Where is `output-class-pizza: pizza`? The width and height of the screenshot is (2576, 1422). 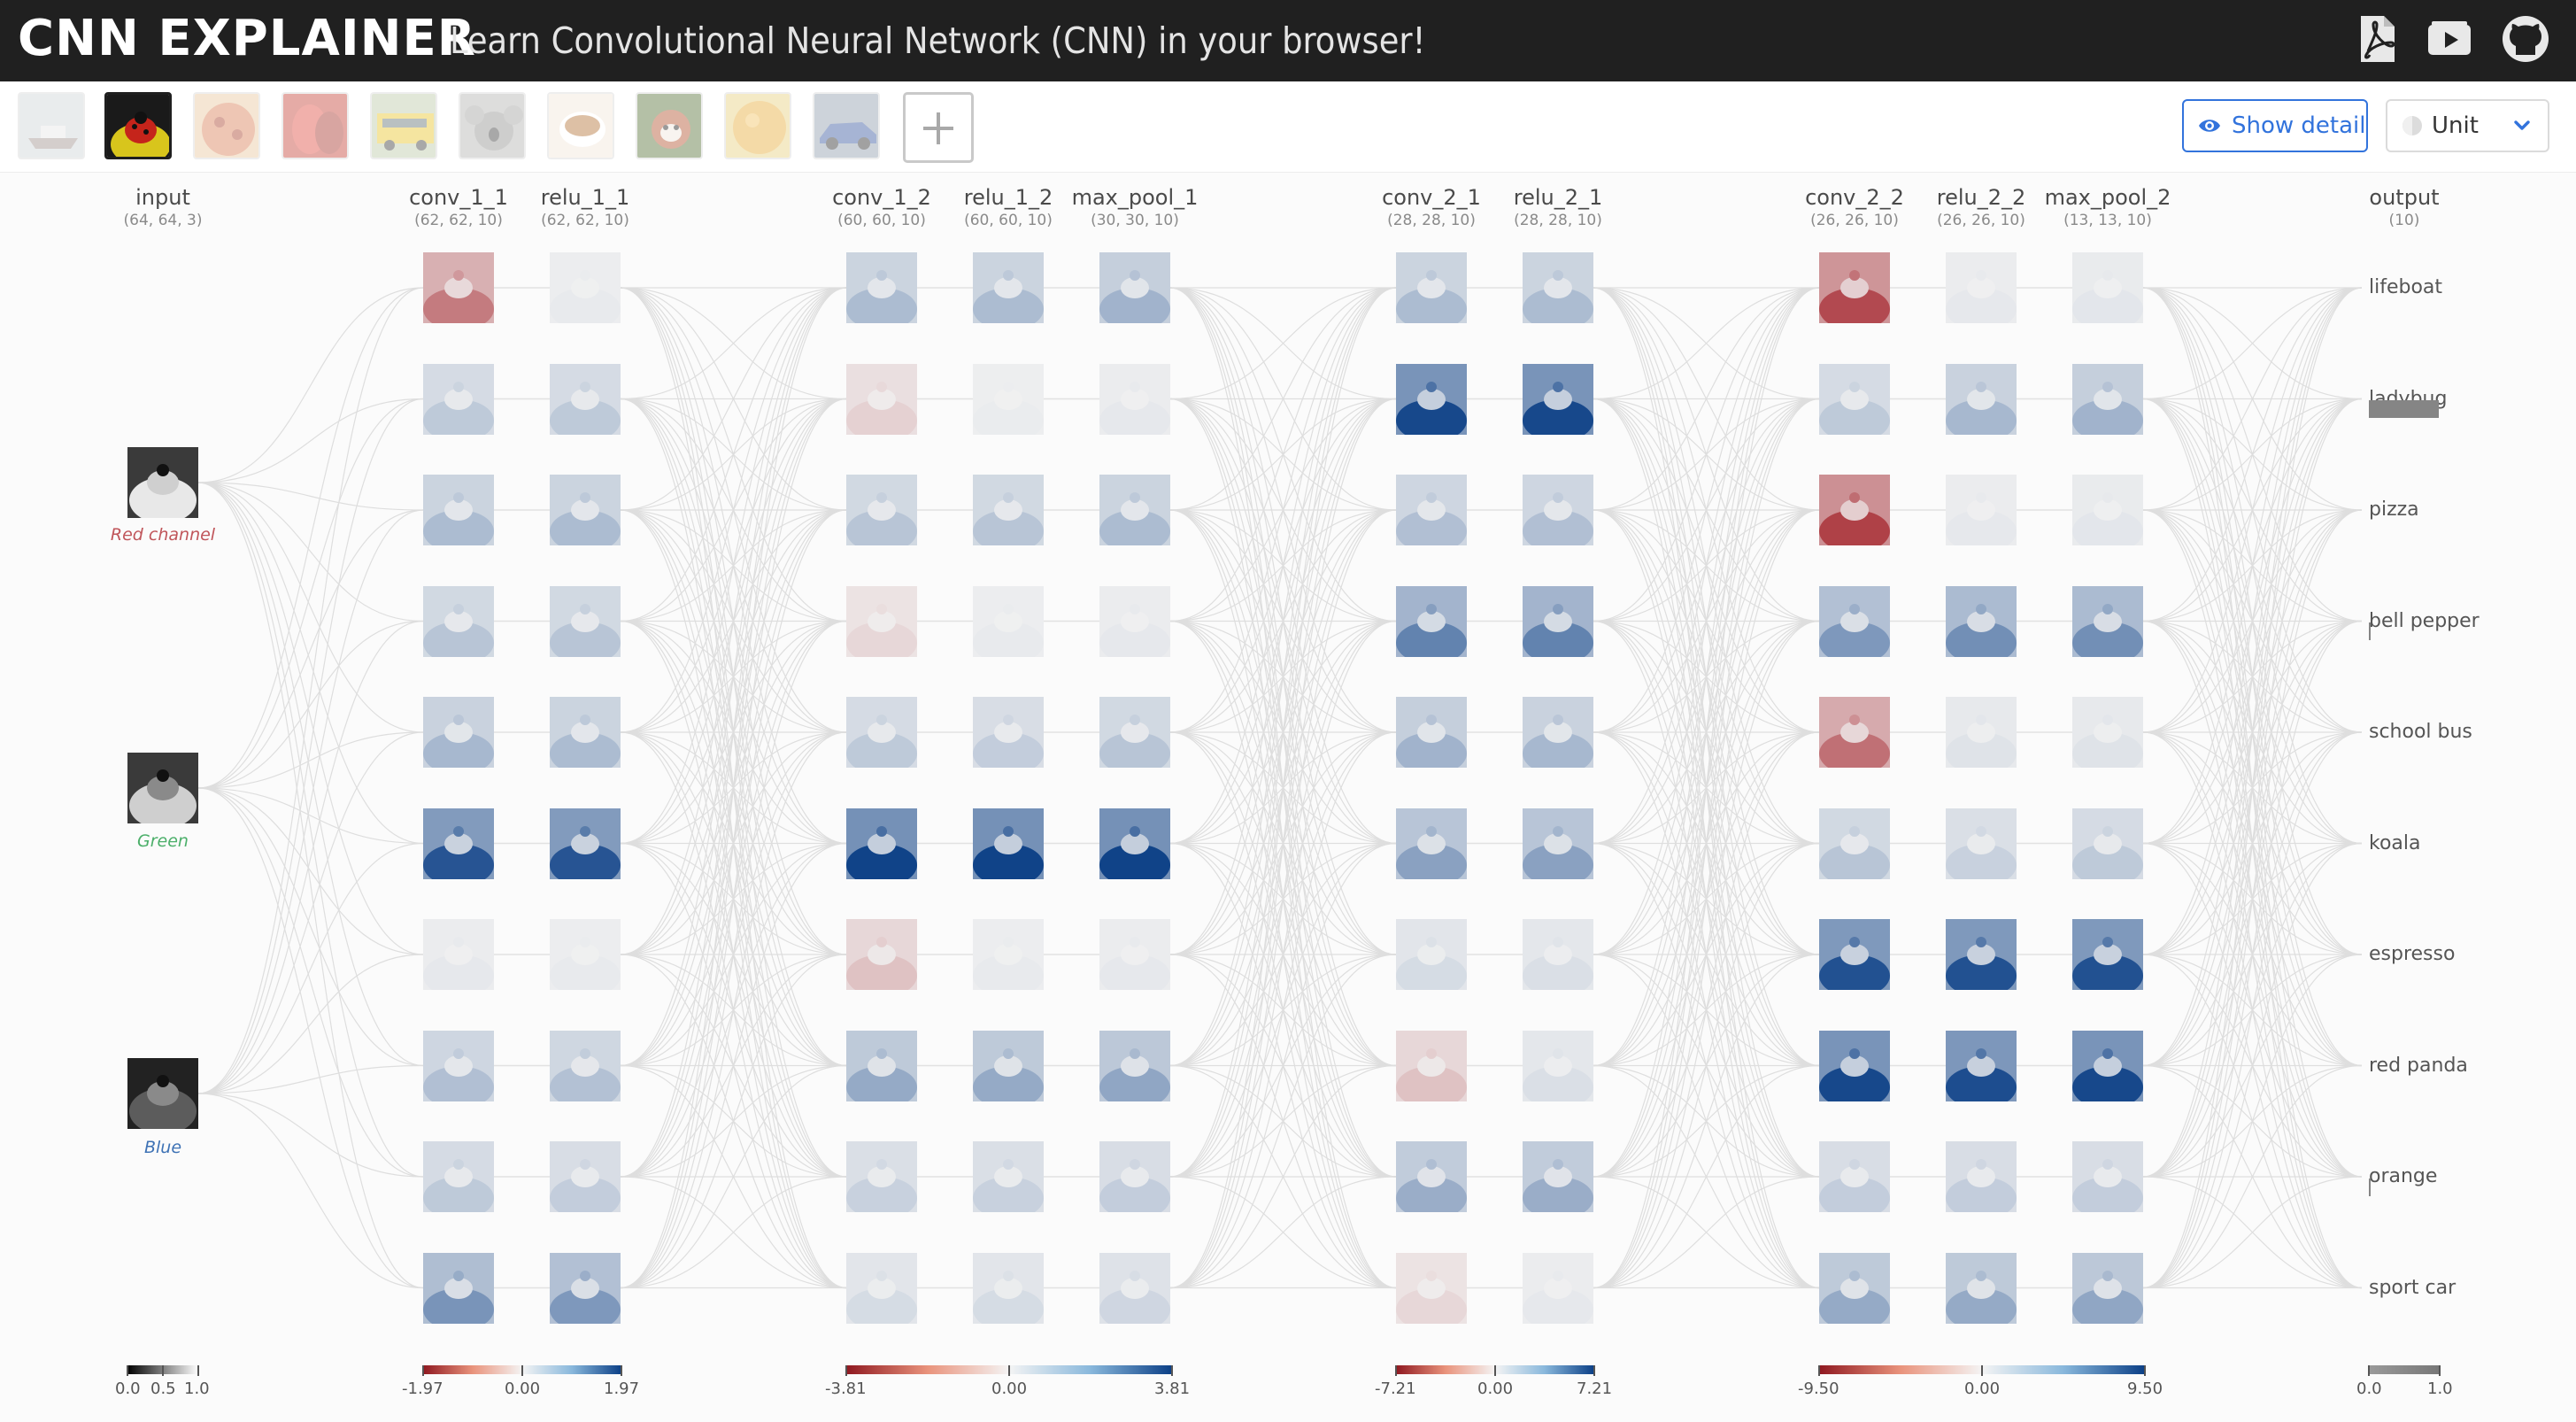
output-class-pizza: pizza is located at coordinates (2394, 510).